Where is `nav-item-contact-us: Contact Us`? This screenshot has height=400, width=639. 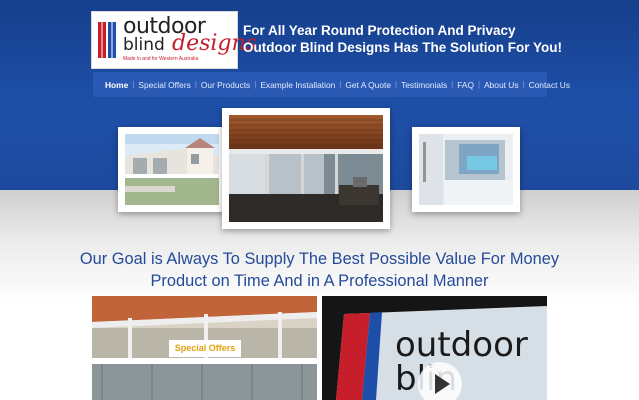 nav-item-contact-us: Contact Us is located at coordinates (549, 85).